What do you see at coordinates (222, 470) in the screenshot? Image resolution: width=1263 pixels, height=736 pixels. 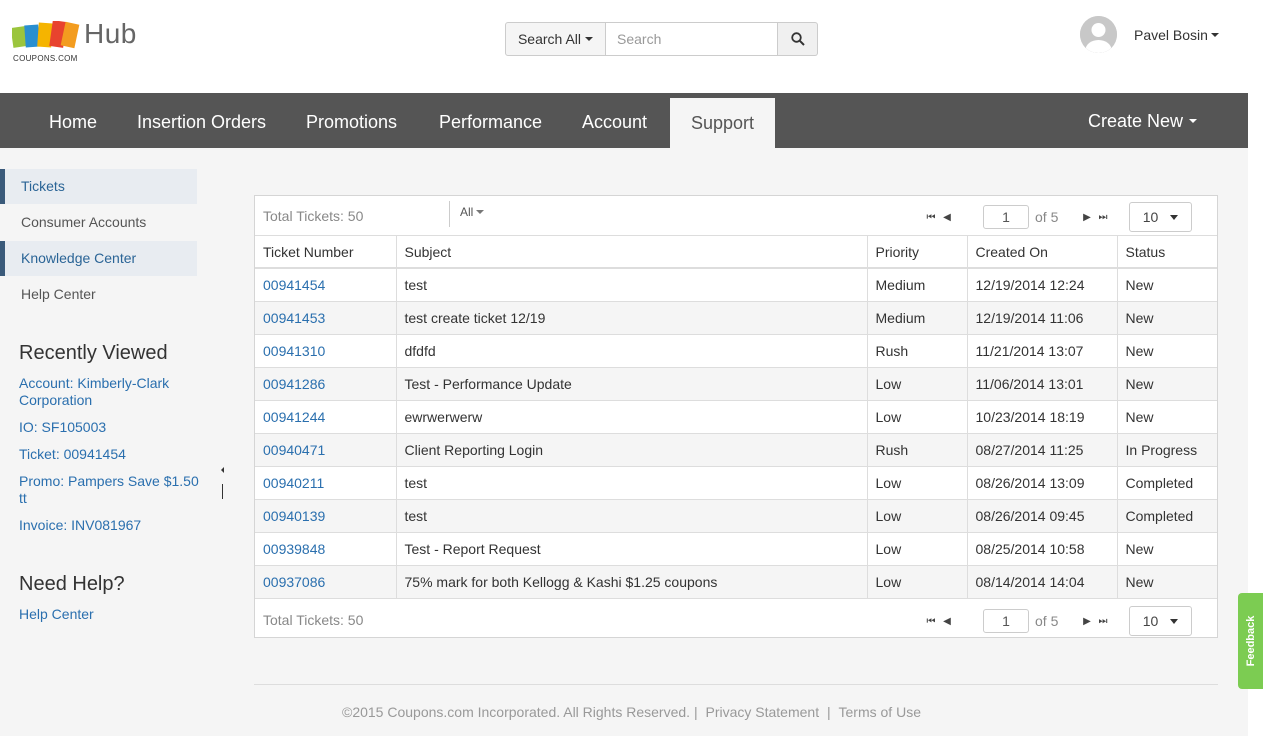 I see `collapse-sidebar-icon` at bounding box center [222, 470].